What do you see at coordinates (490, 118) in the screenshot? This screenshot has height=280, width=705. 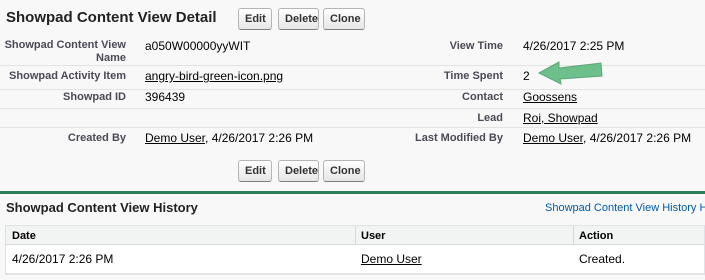 I see `lead-label: Lead` at bounding box center [490, 118].